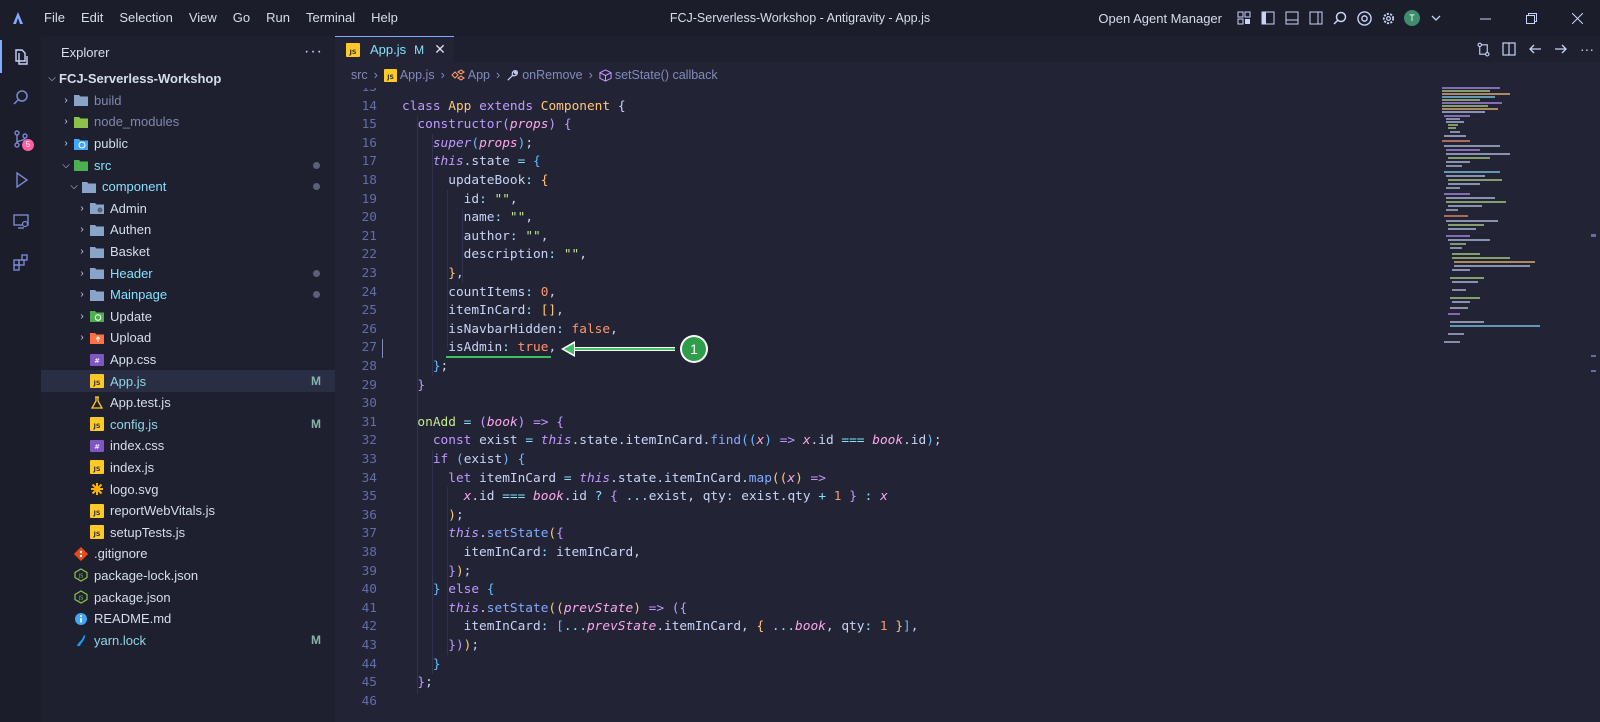  What do you see at coordinates (369, 478) in the screenshot?
I see `line-number: 34` at bounding box center [369, 478].